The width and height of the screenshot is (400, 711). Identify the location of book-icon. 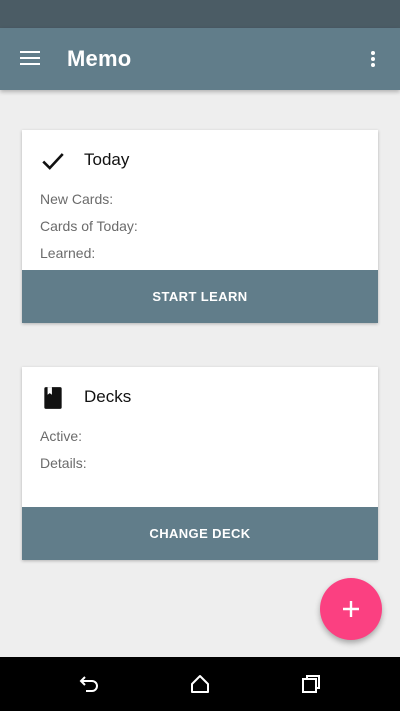
(53, 398).